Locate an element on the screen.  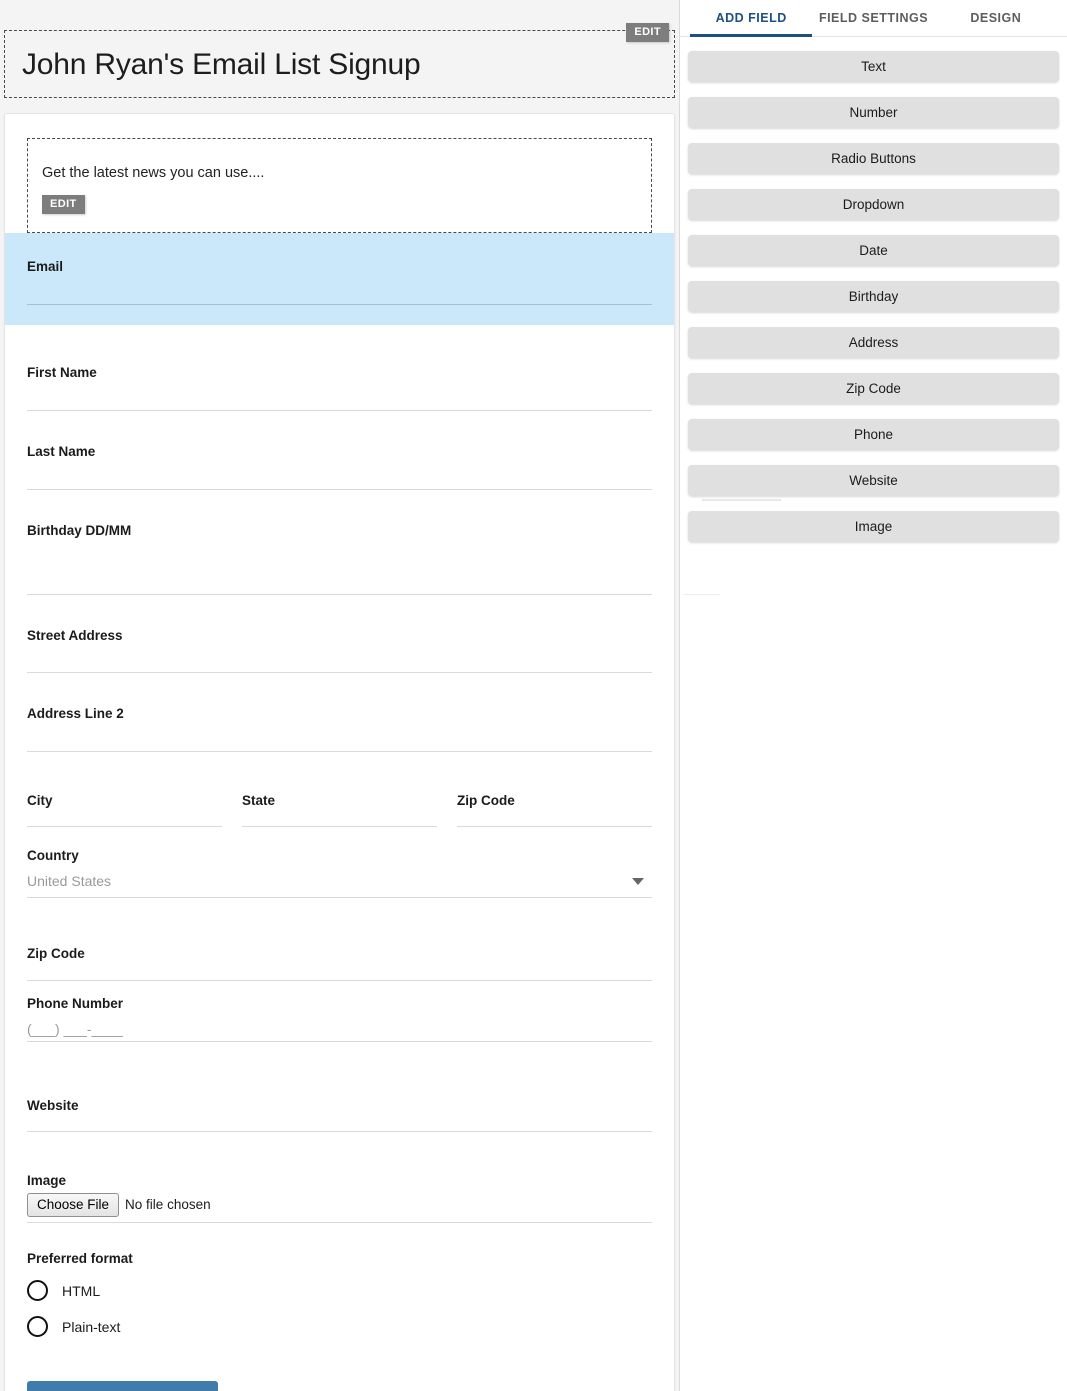
radio-label-plain-text: Plain-text is located at coordinates (91, 1326).